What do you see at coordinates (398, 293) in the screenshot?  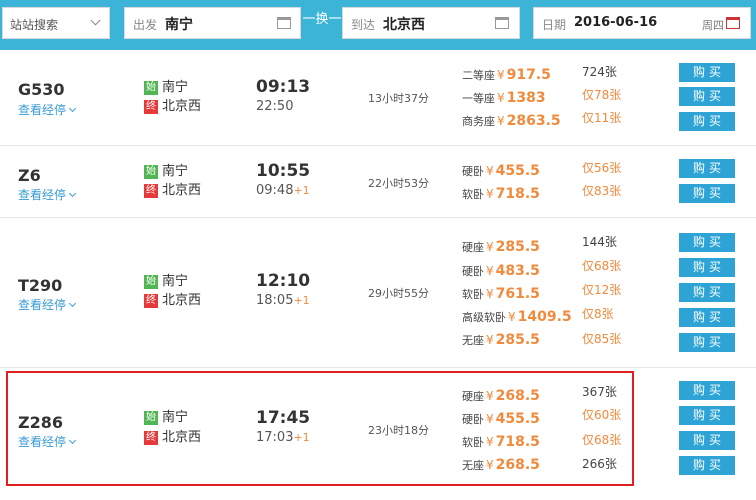 I see `duration: 29小时55分` at bounding box center [398, 293].